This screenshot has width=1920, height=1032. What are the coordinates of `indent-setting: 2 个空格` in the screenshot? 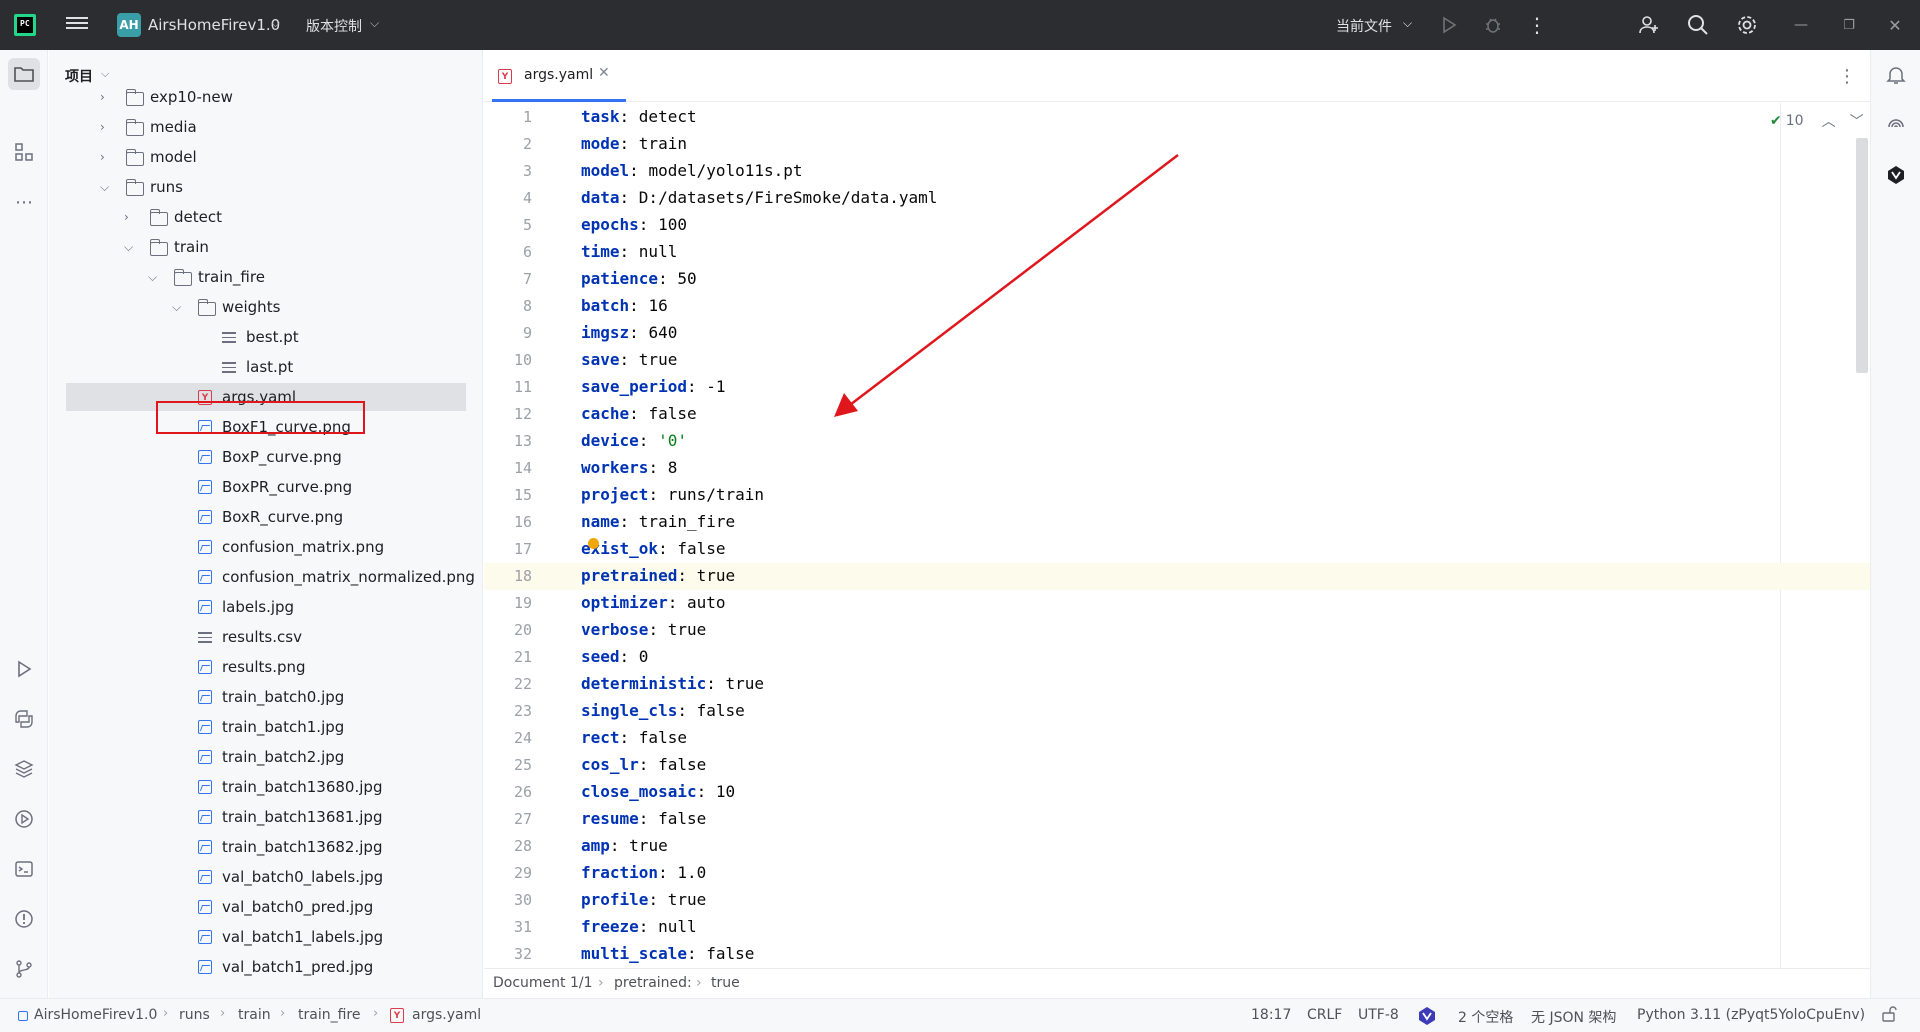 It's located at (1485, 1017).